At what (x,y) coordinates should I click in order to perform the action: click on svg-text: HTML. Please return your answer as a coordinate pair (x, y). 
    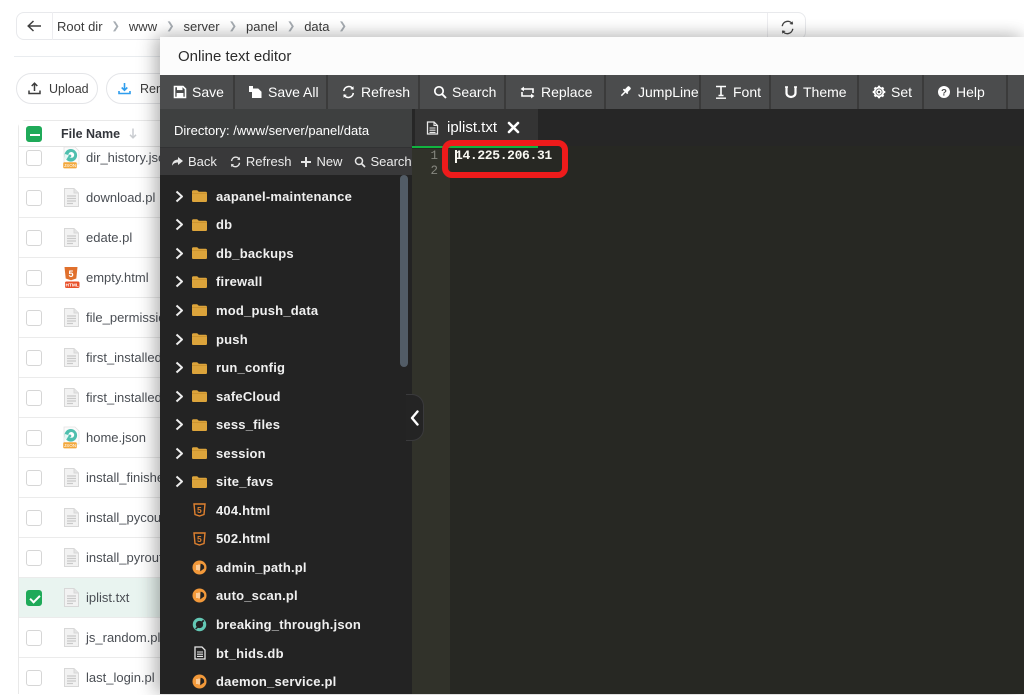
    Looking at the image, I should click on (72, 286).